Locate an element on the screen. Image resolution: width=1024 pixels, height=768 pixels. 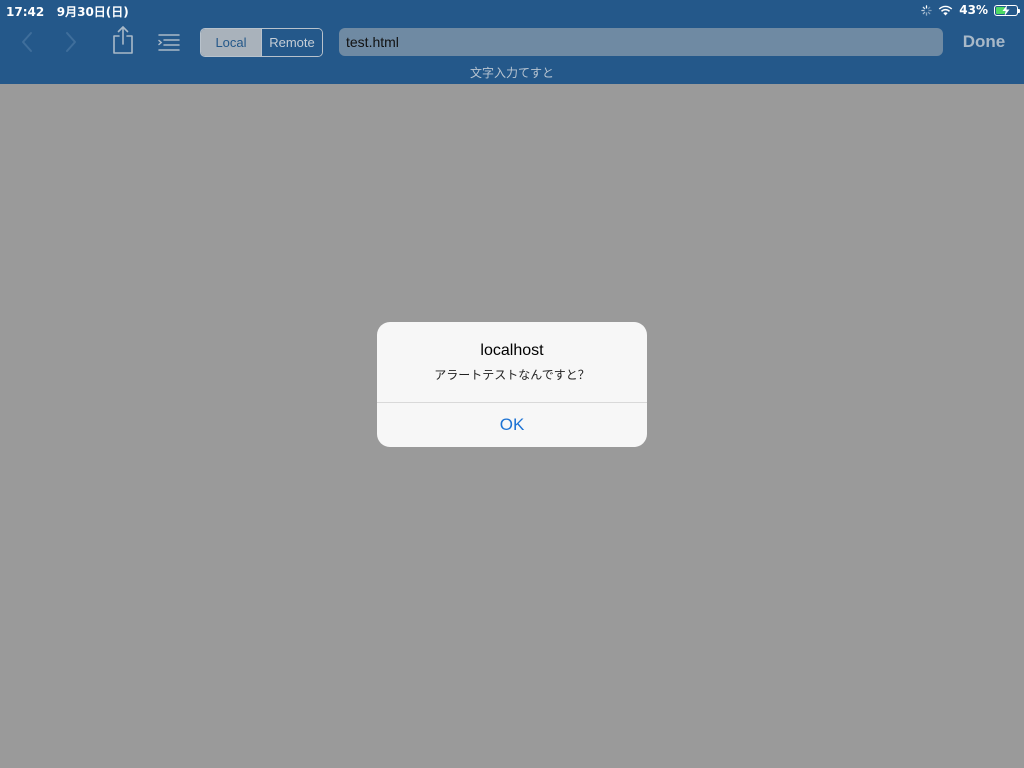
alert-dialog: localhost アラートテストなんですと？ OK is located at coordinates (512, 384).